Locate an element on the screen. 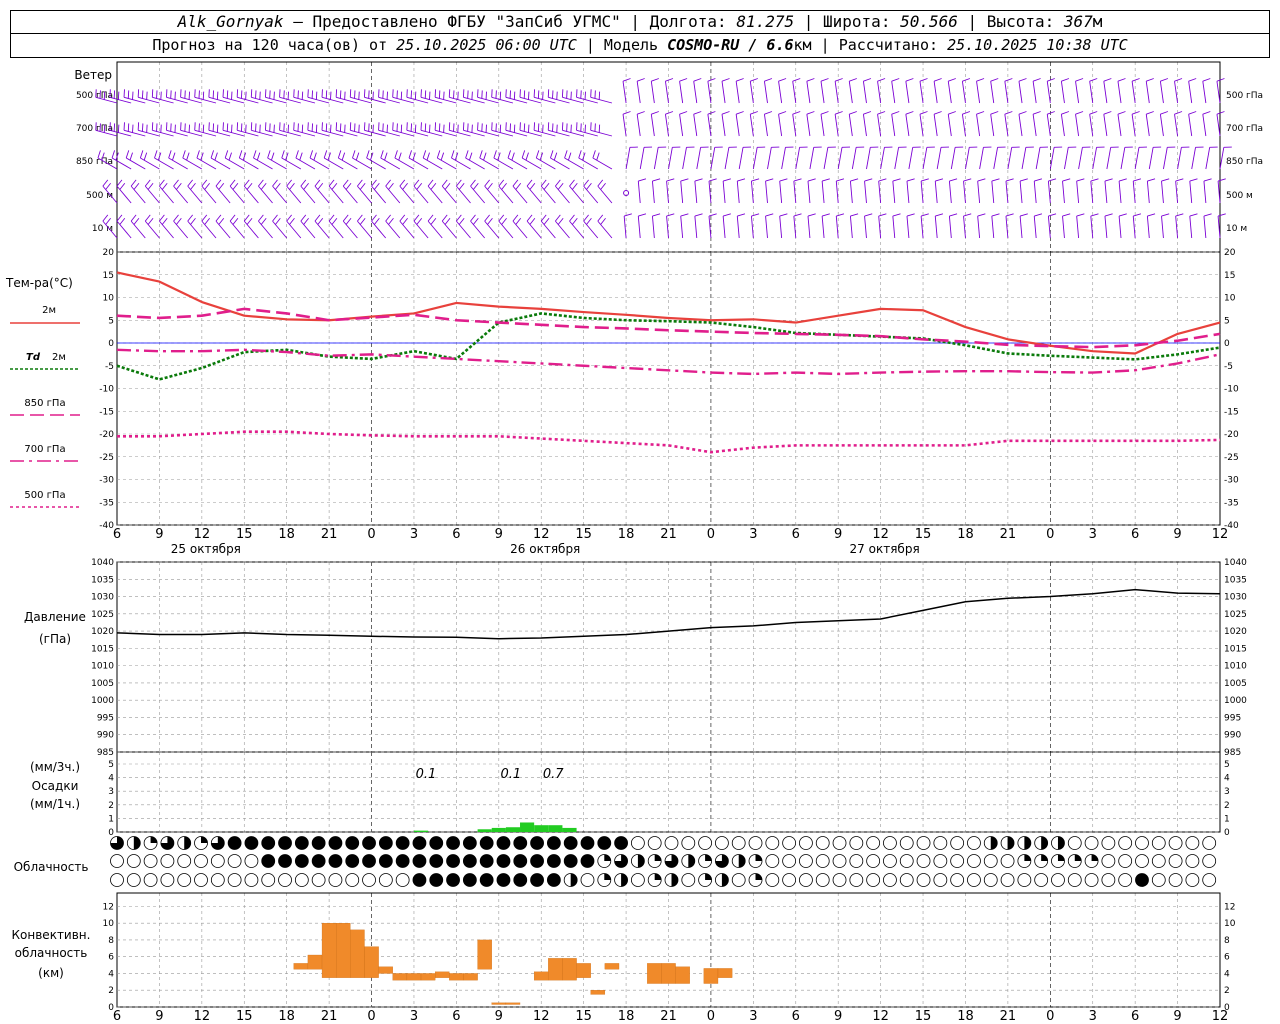  date-label: 27 октября is located at coordinates (885, 549).